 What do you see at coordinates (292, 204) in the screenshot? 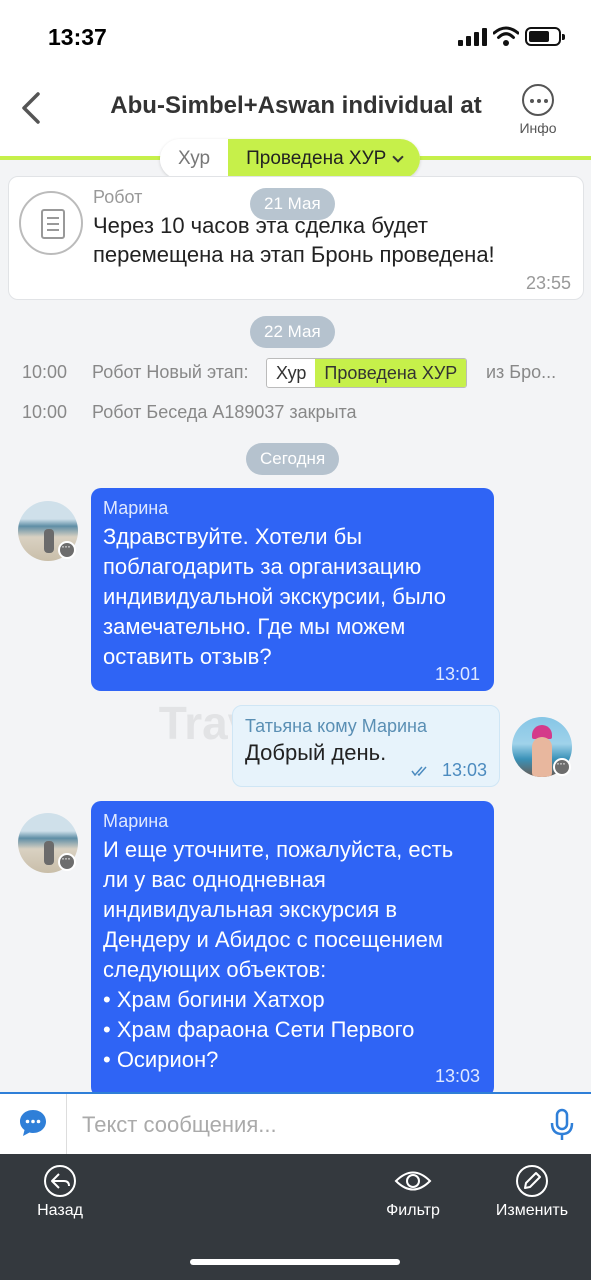
I see `date-chip: 21 Мая` at bounding box center [292, 204].